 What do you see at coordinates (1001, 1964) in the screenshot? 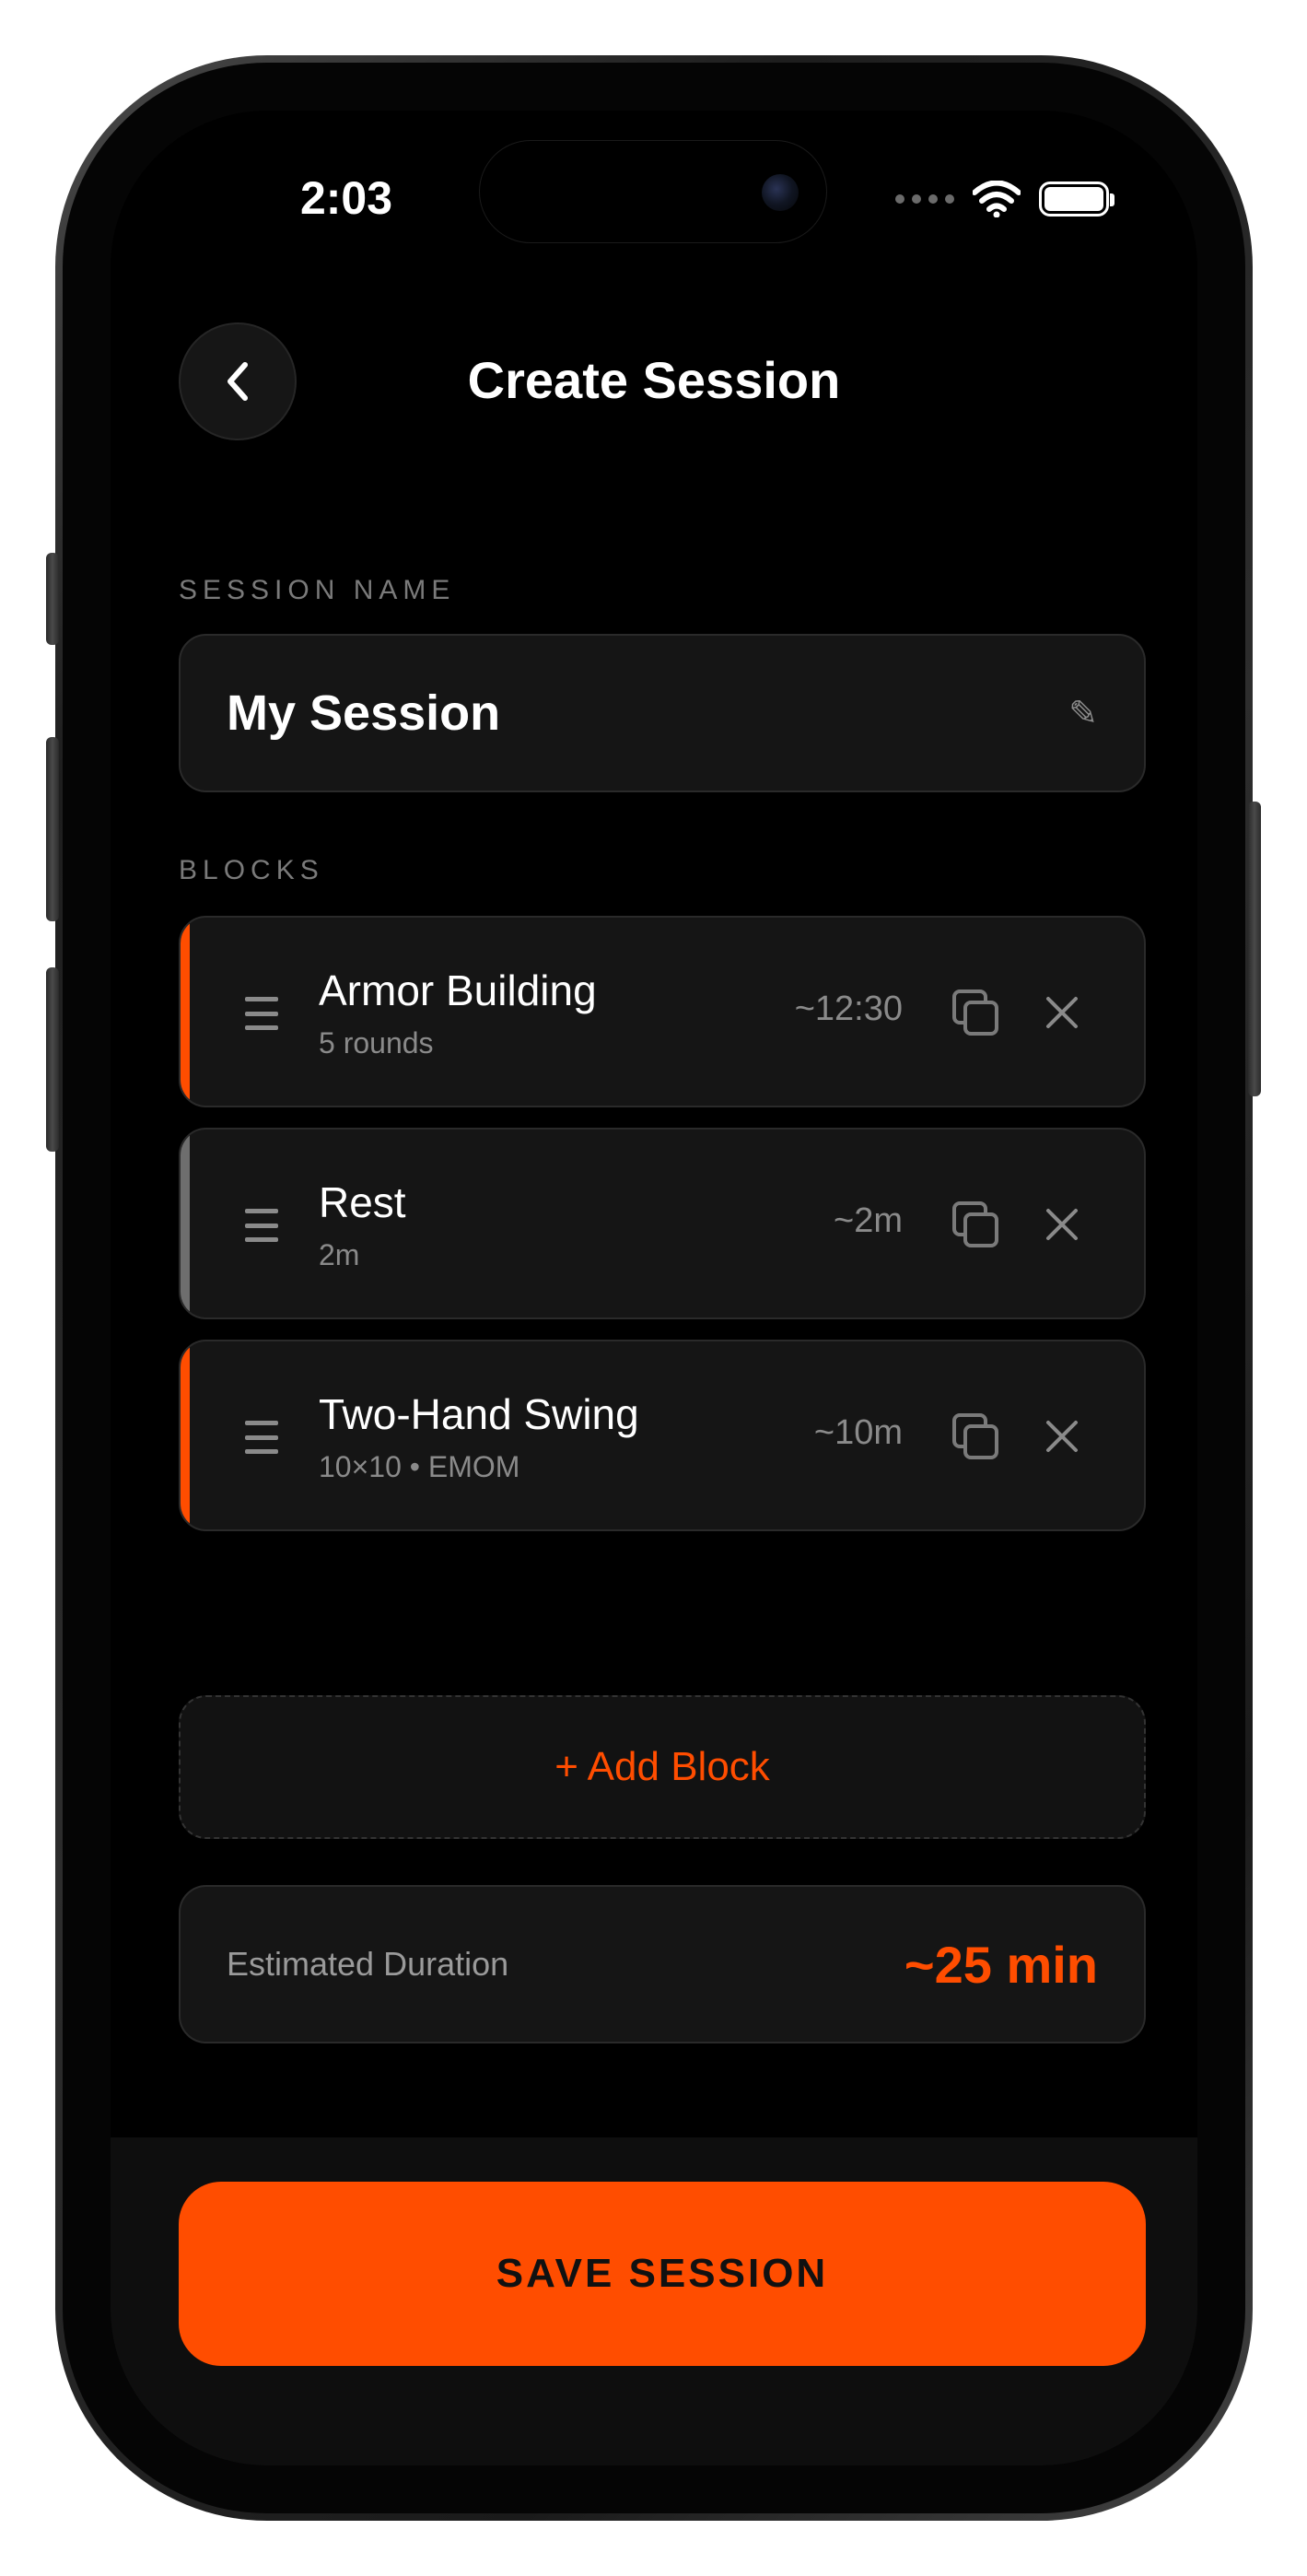
I see `estimated-duration-value: ~25 min` at bounding box center [1001, 1964].